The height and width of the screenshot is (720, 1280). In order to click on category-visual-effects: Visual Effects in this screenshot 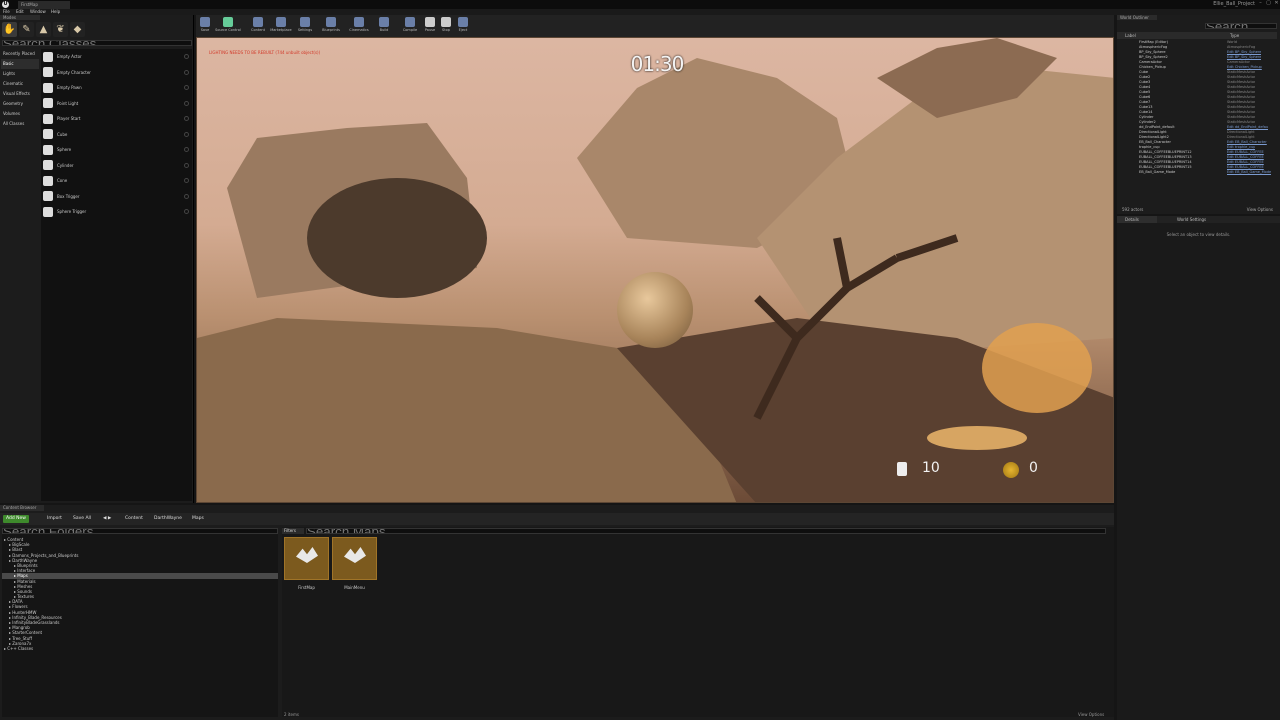, I will do `click(20, 94)`.